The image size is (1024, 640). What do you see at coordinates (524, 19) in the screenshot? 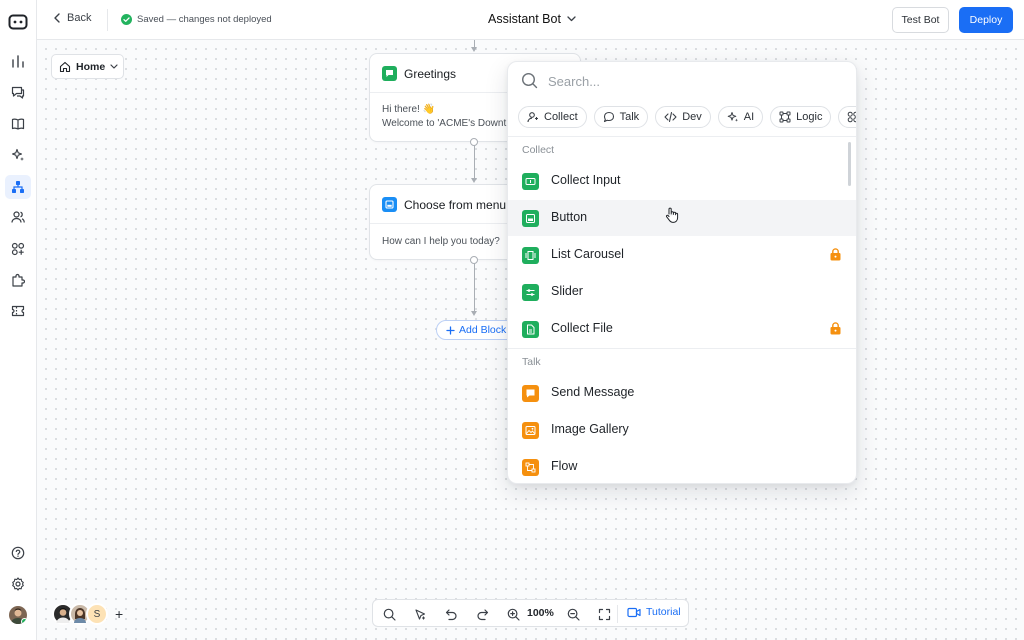
I see `bot-name: Assistant Bot` at bounding box center [524, 19].